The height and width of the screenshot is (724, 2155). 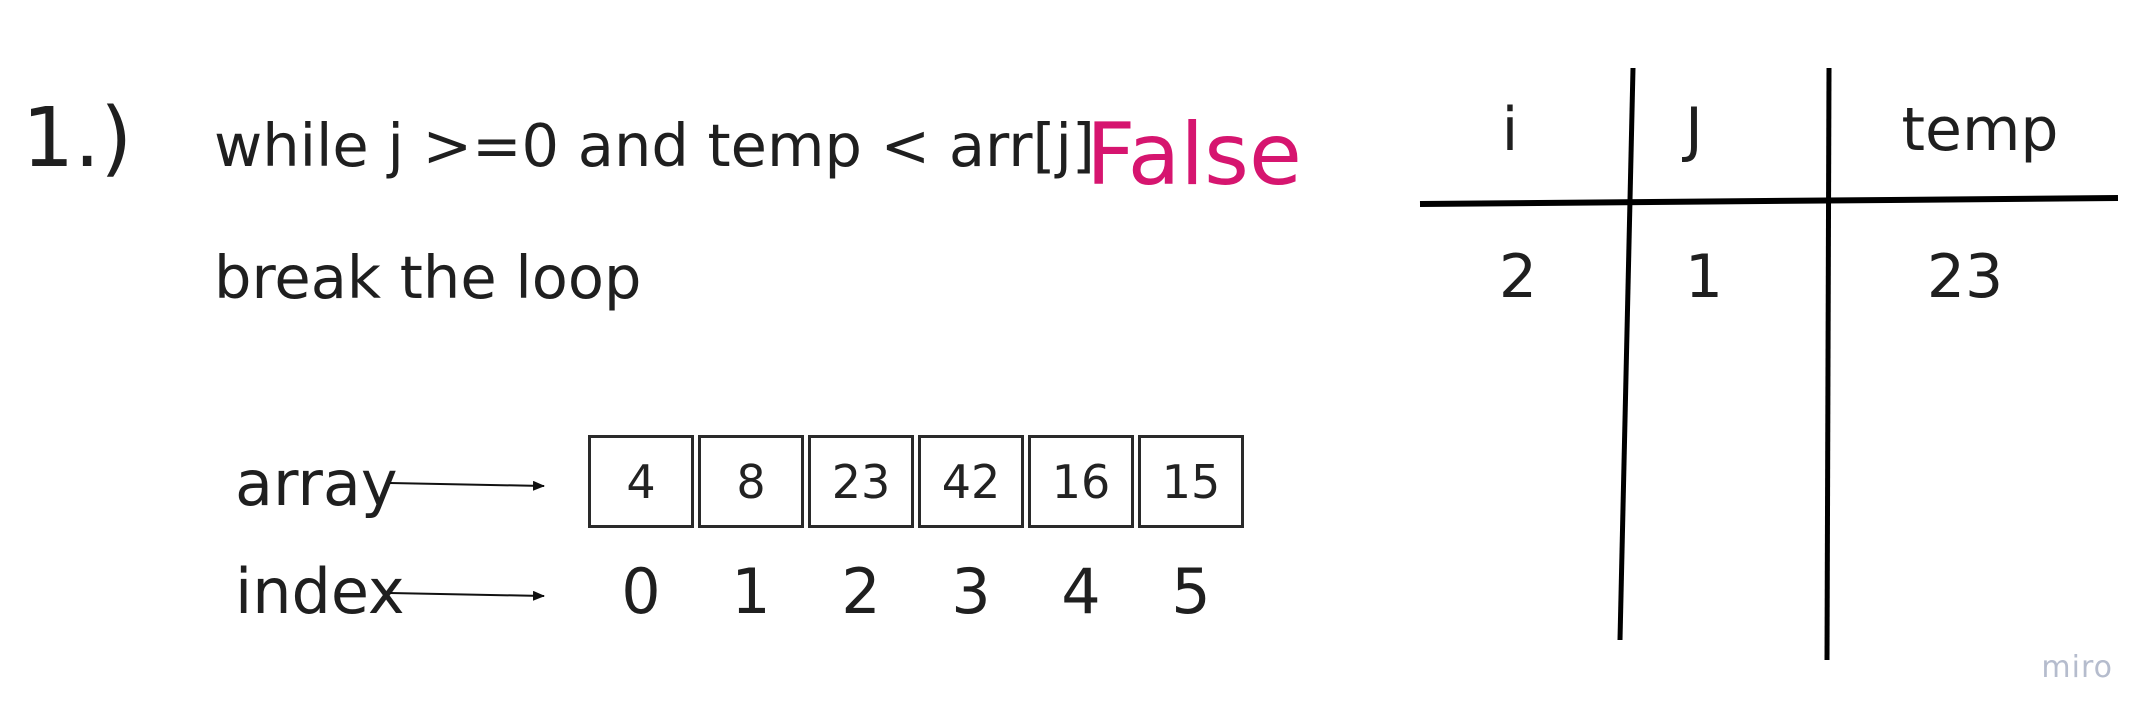 I want to click on index-row: 0 1 2 3 4 5, so click(x=916, y=592).